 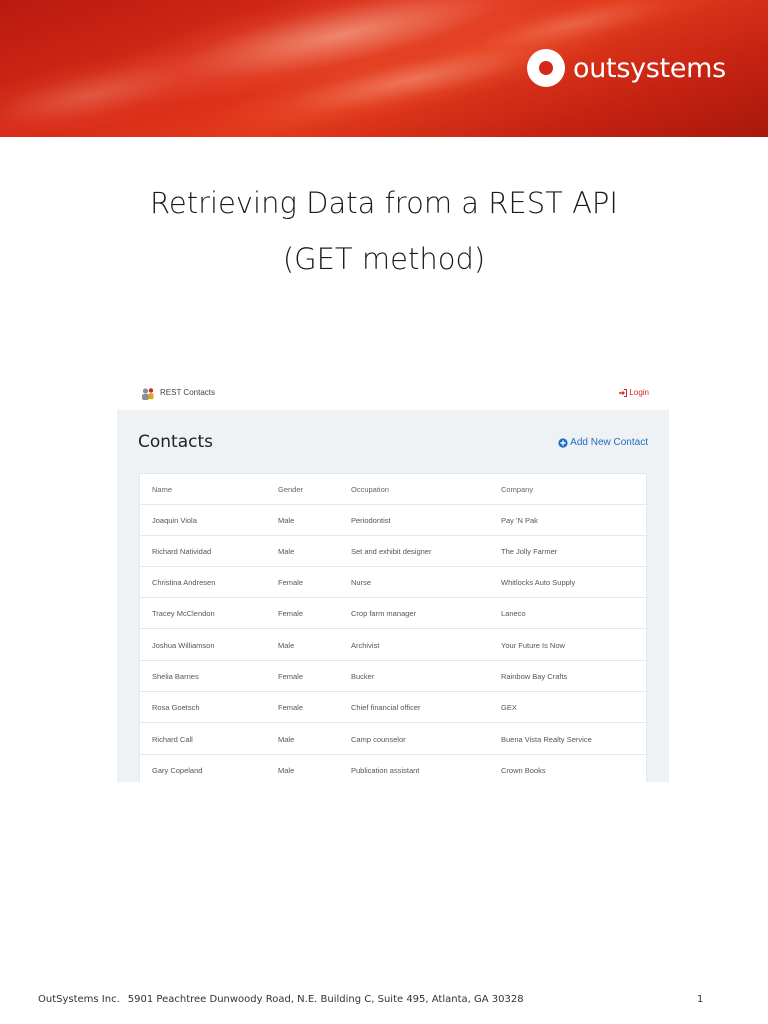 I want to click on outsystems-logo-icon, so click(x=546, y=68).